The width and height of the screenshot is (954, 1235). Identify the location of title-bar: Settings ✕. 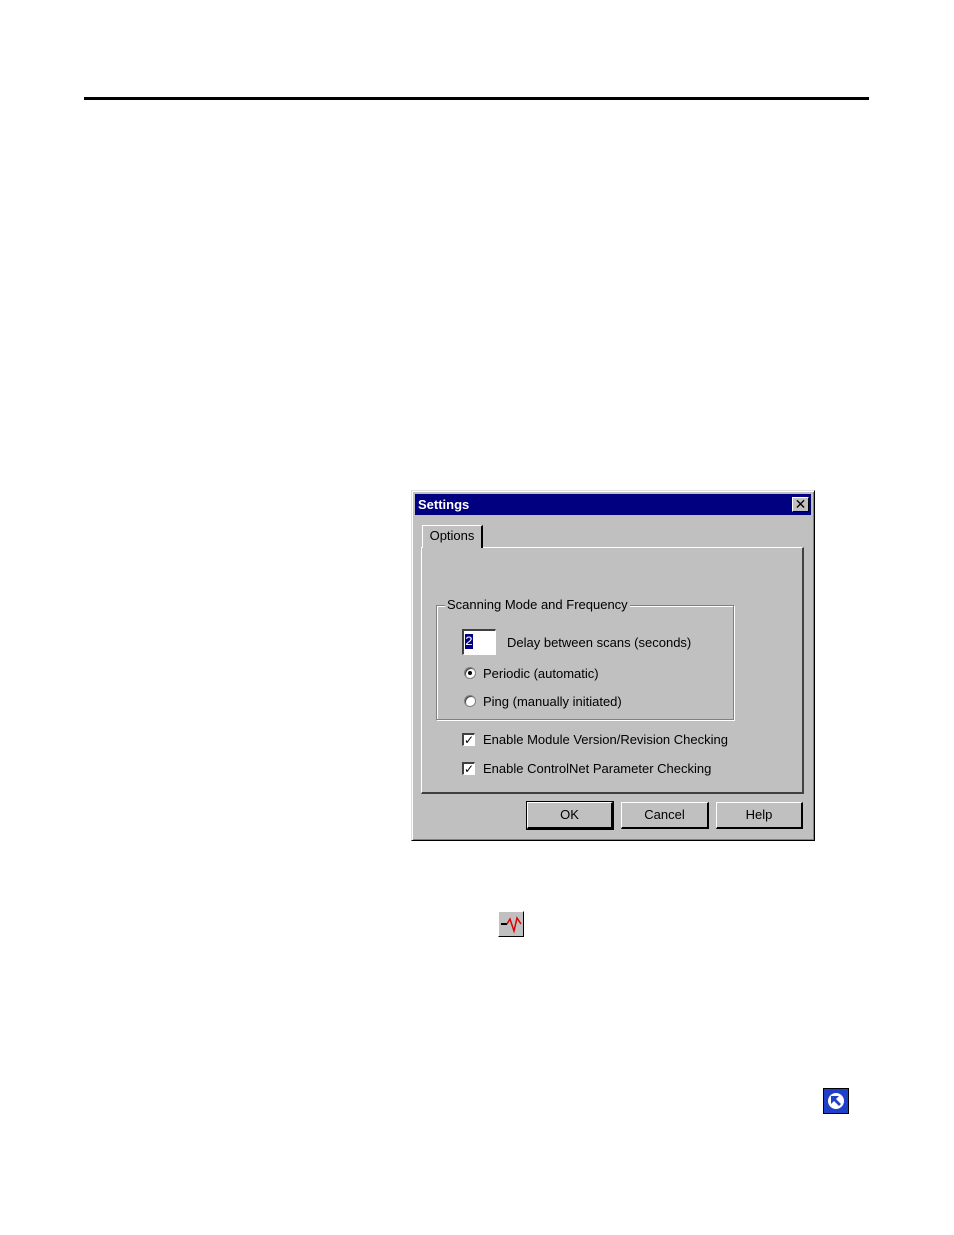
(613, 504).